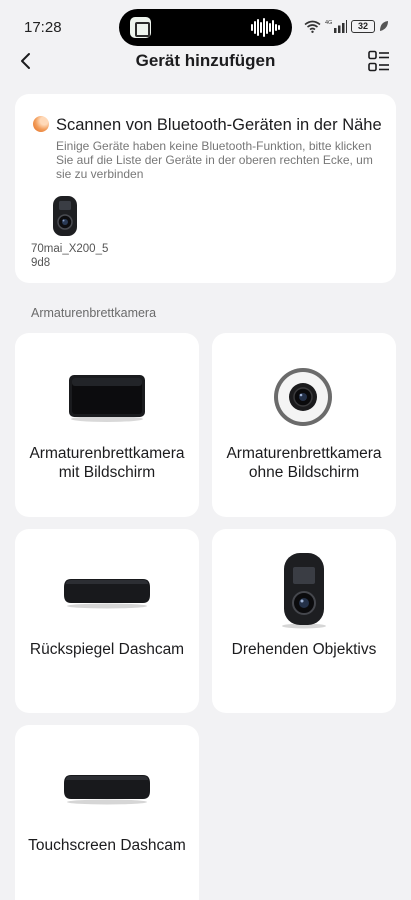  Describe the element at coordinates (265, 27) in the screenshot. I see `audio-wave-icon` at that location.